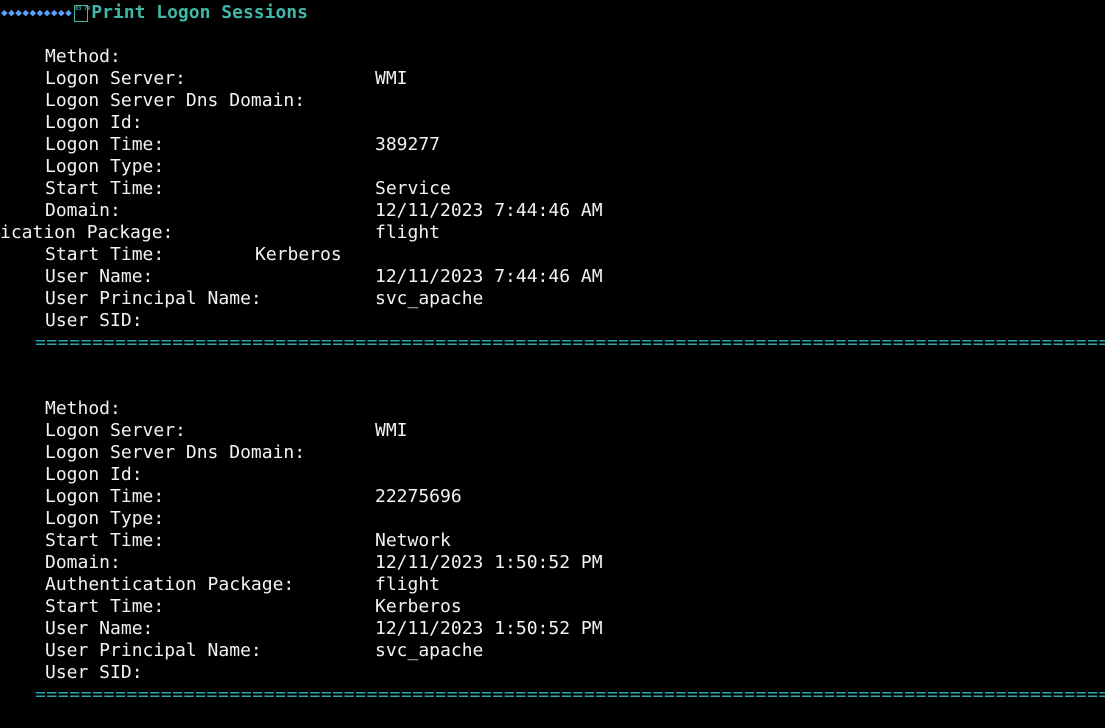  I want to click on session-2-upn-row: User Principal Name:, so click(131, 639).